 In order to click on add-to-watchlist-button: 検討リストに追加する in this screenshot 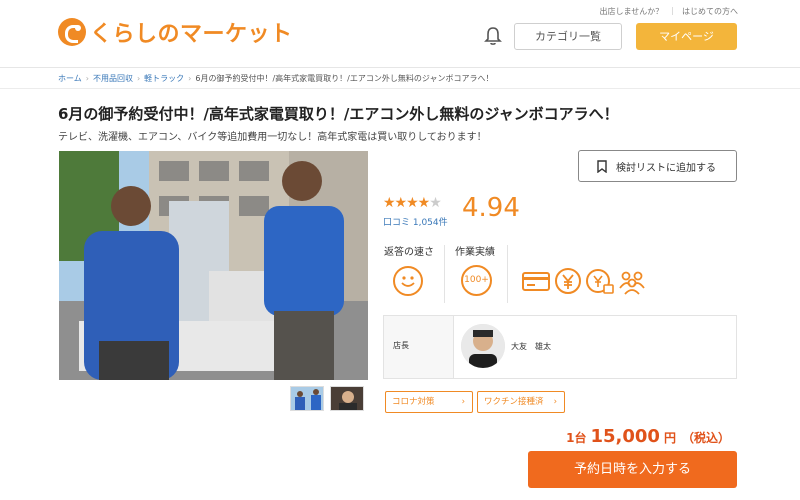, I will do `click(657, 166)`.